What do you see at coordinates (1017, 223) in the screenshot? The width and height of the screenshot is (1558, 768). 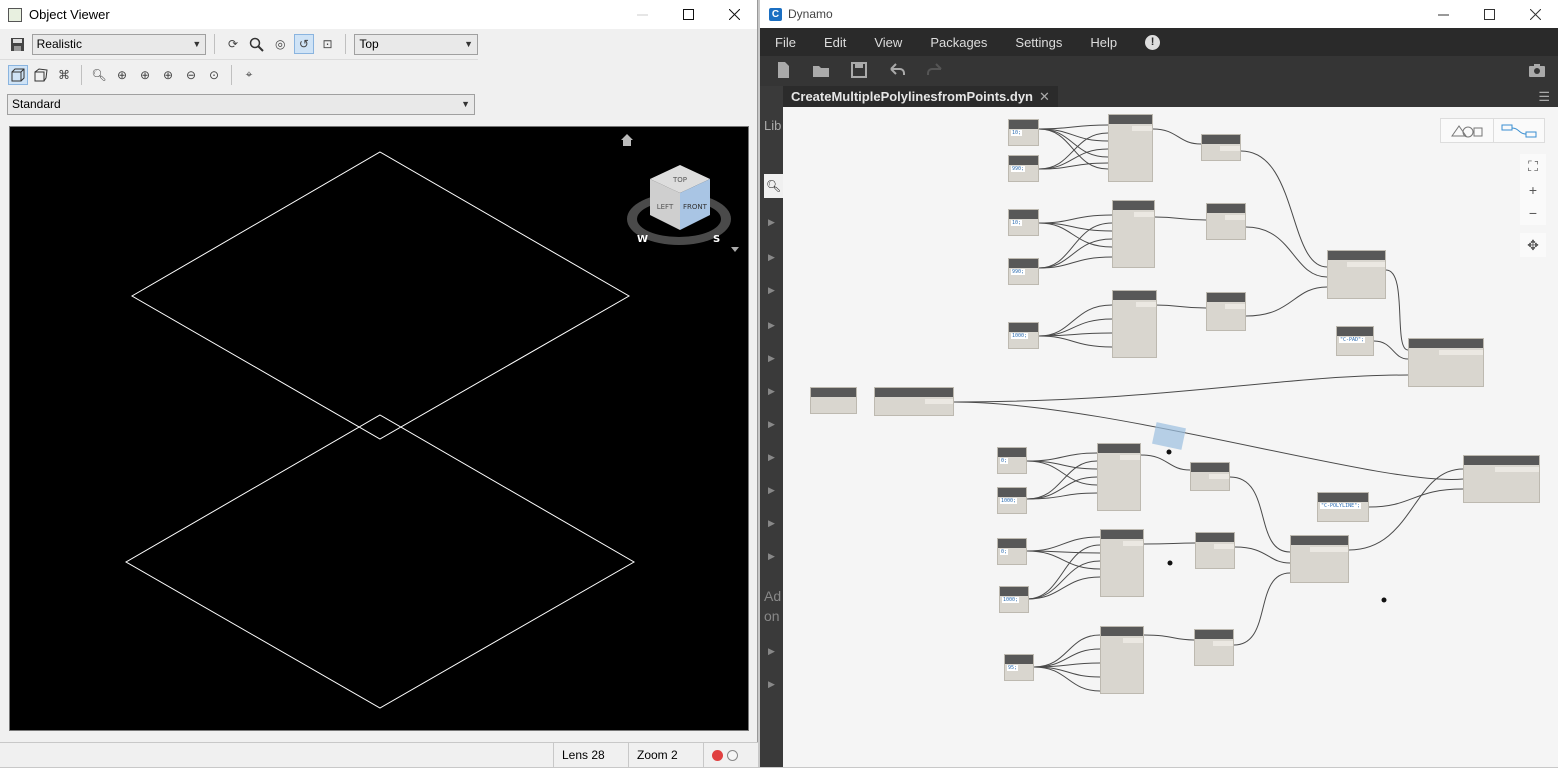 I see `code-block-text: 10;` at bounding box center [1017, 223].